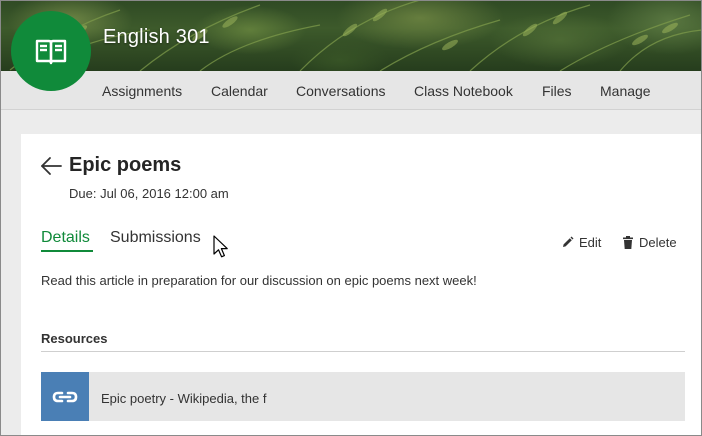 The image size is (702, 436). I want to click on edit-button-label: Edit, so click(590, 242).